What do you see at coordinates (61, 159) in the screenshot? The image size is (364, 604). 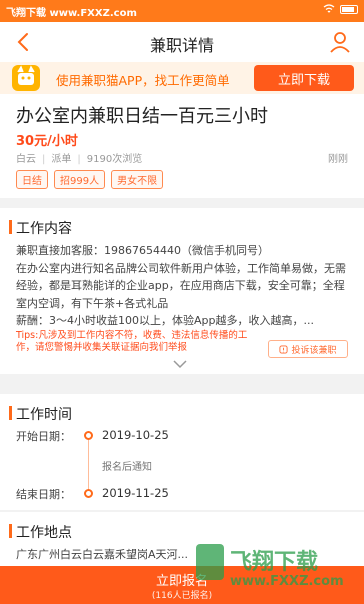 I see `job-type: 派单` at bounding box center [61, 159].